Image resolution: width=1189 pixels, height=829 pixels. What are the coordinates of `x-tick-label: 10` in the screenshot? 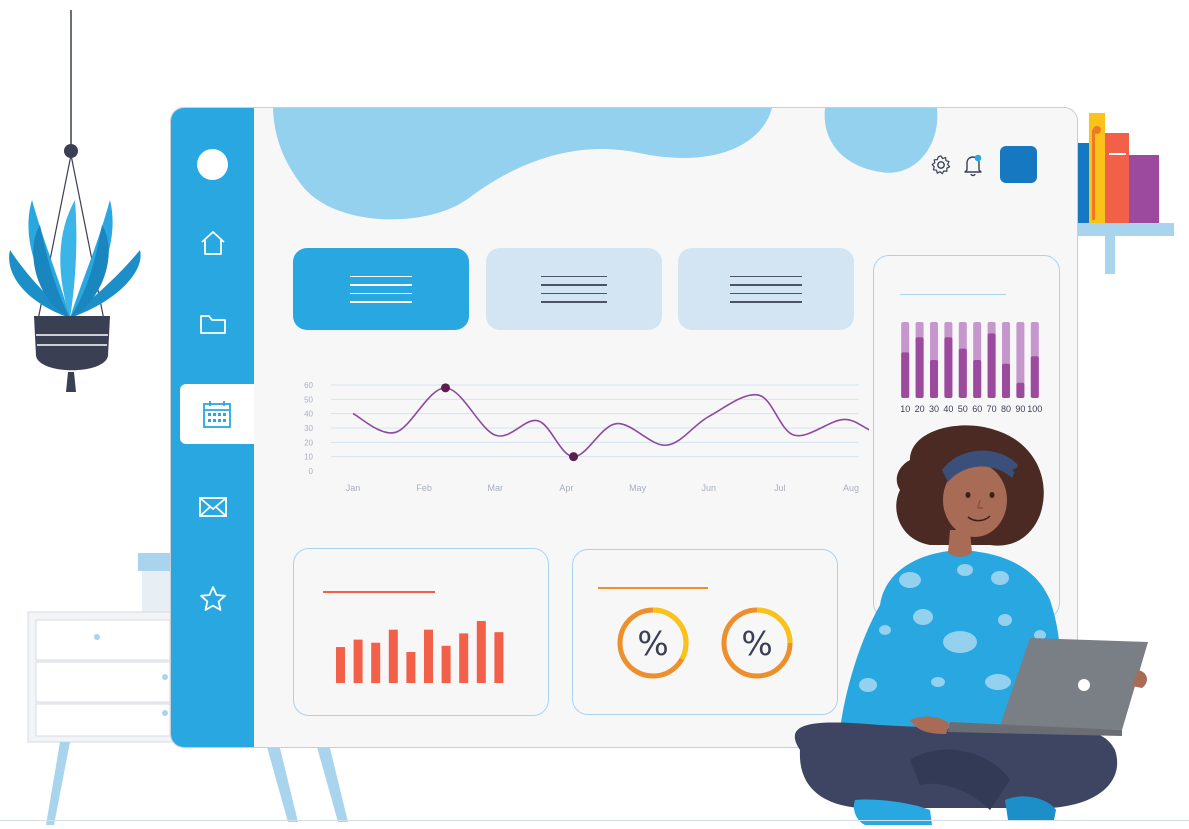 It's located at (905, 409).